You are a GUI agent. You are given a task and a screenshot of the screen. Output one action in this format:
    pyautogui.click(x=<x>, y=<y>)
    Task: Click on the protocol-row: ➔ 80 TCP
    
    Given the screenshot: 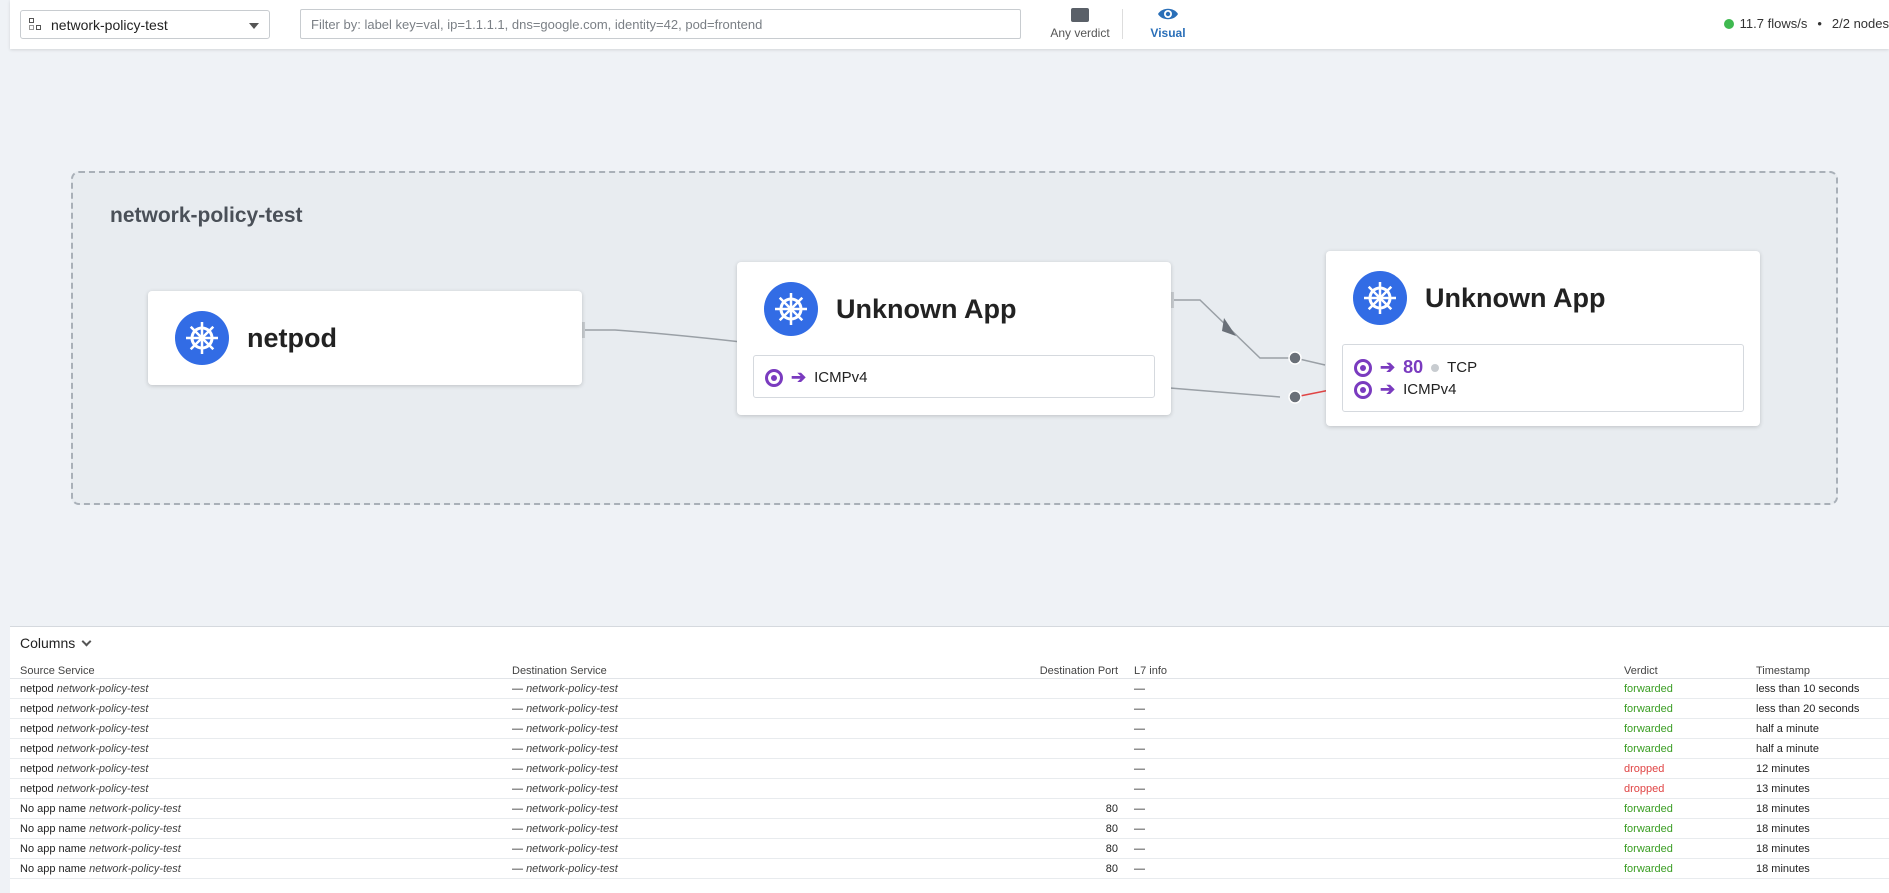 What is the action you would take?
    pyautogui.click(x=1415, y=367)
    